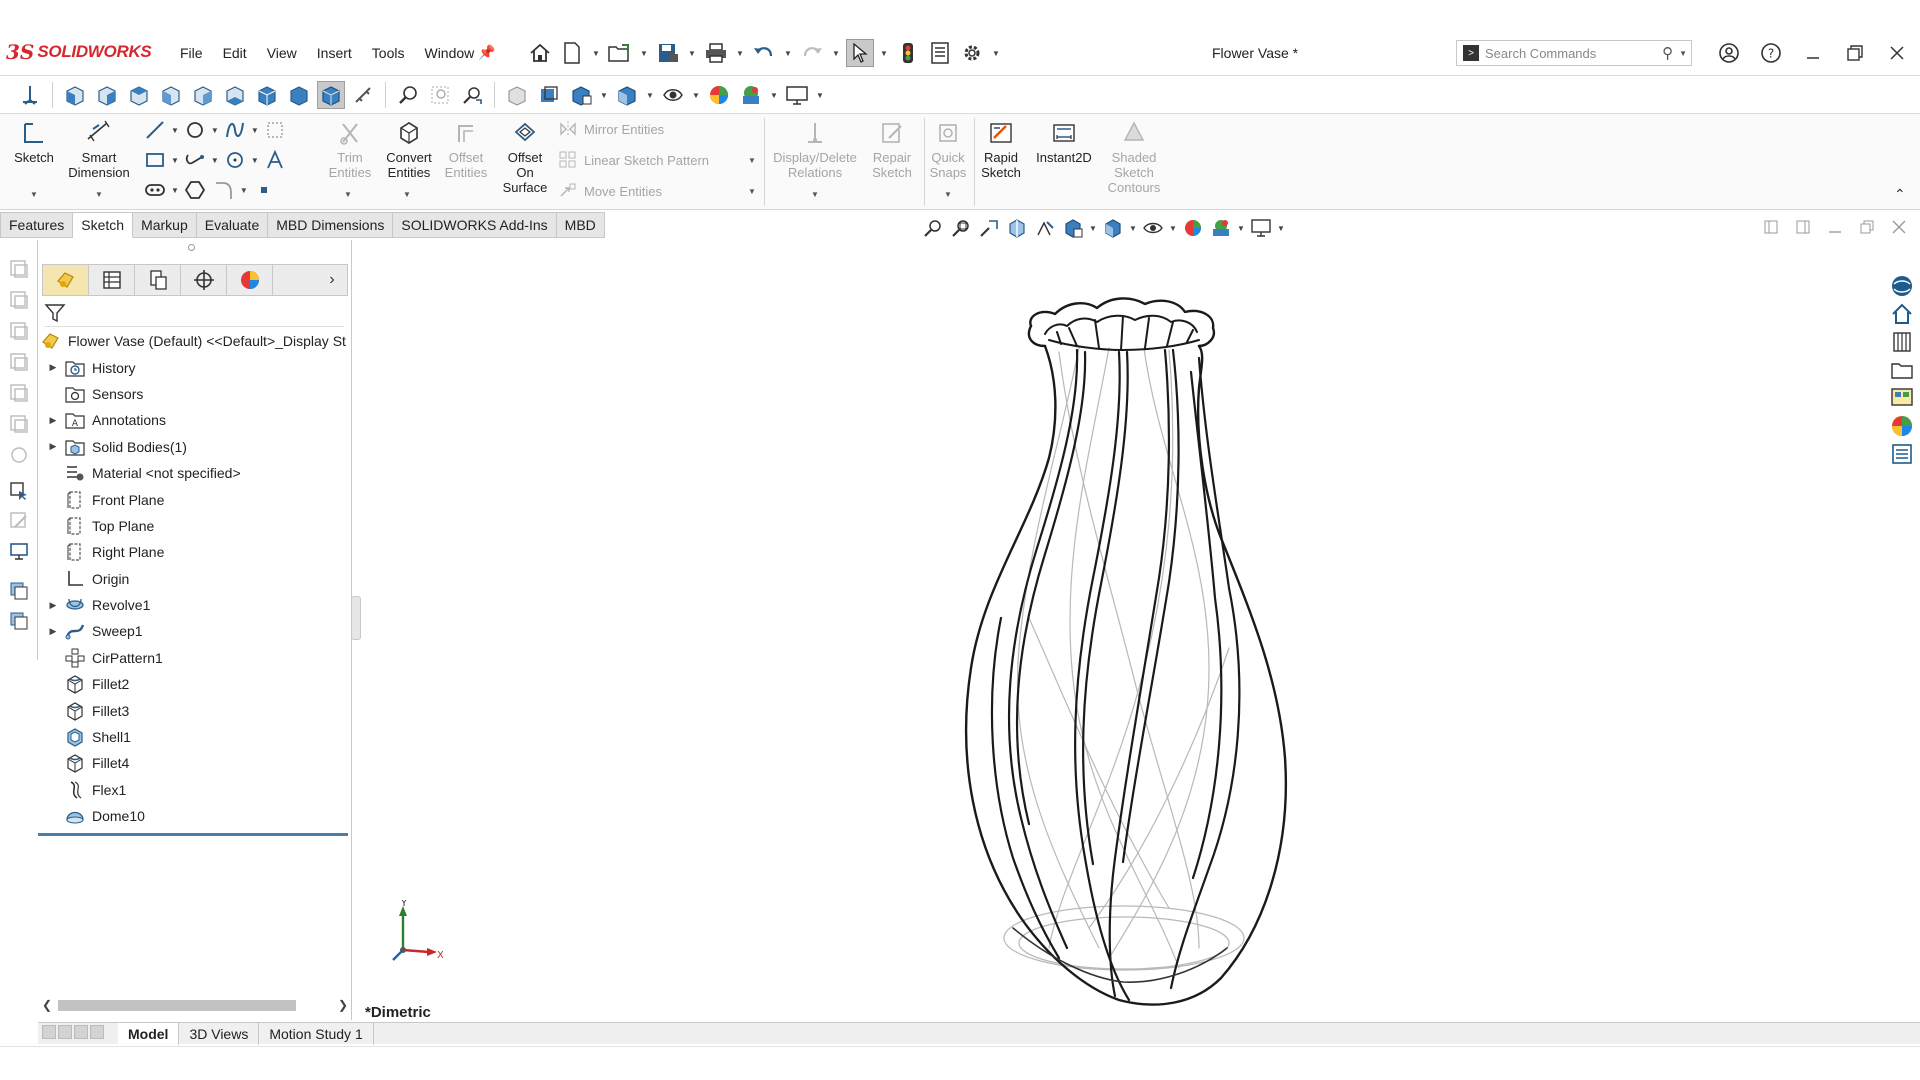 The width and height of the screenshot is (1920, 1080). I want to click on relations-dropdown-icon: ▼, so click(815, 194).